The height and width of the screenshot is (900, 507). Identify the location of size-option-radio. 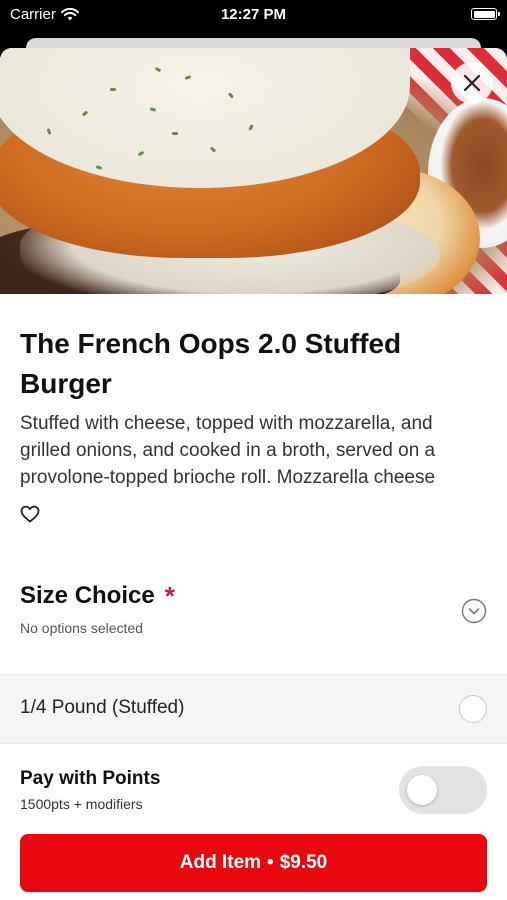
(473, 709).